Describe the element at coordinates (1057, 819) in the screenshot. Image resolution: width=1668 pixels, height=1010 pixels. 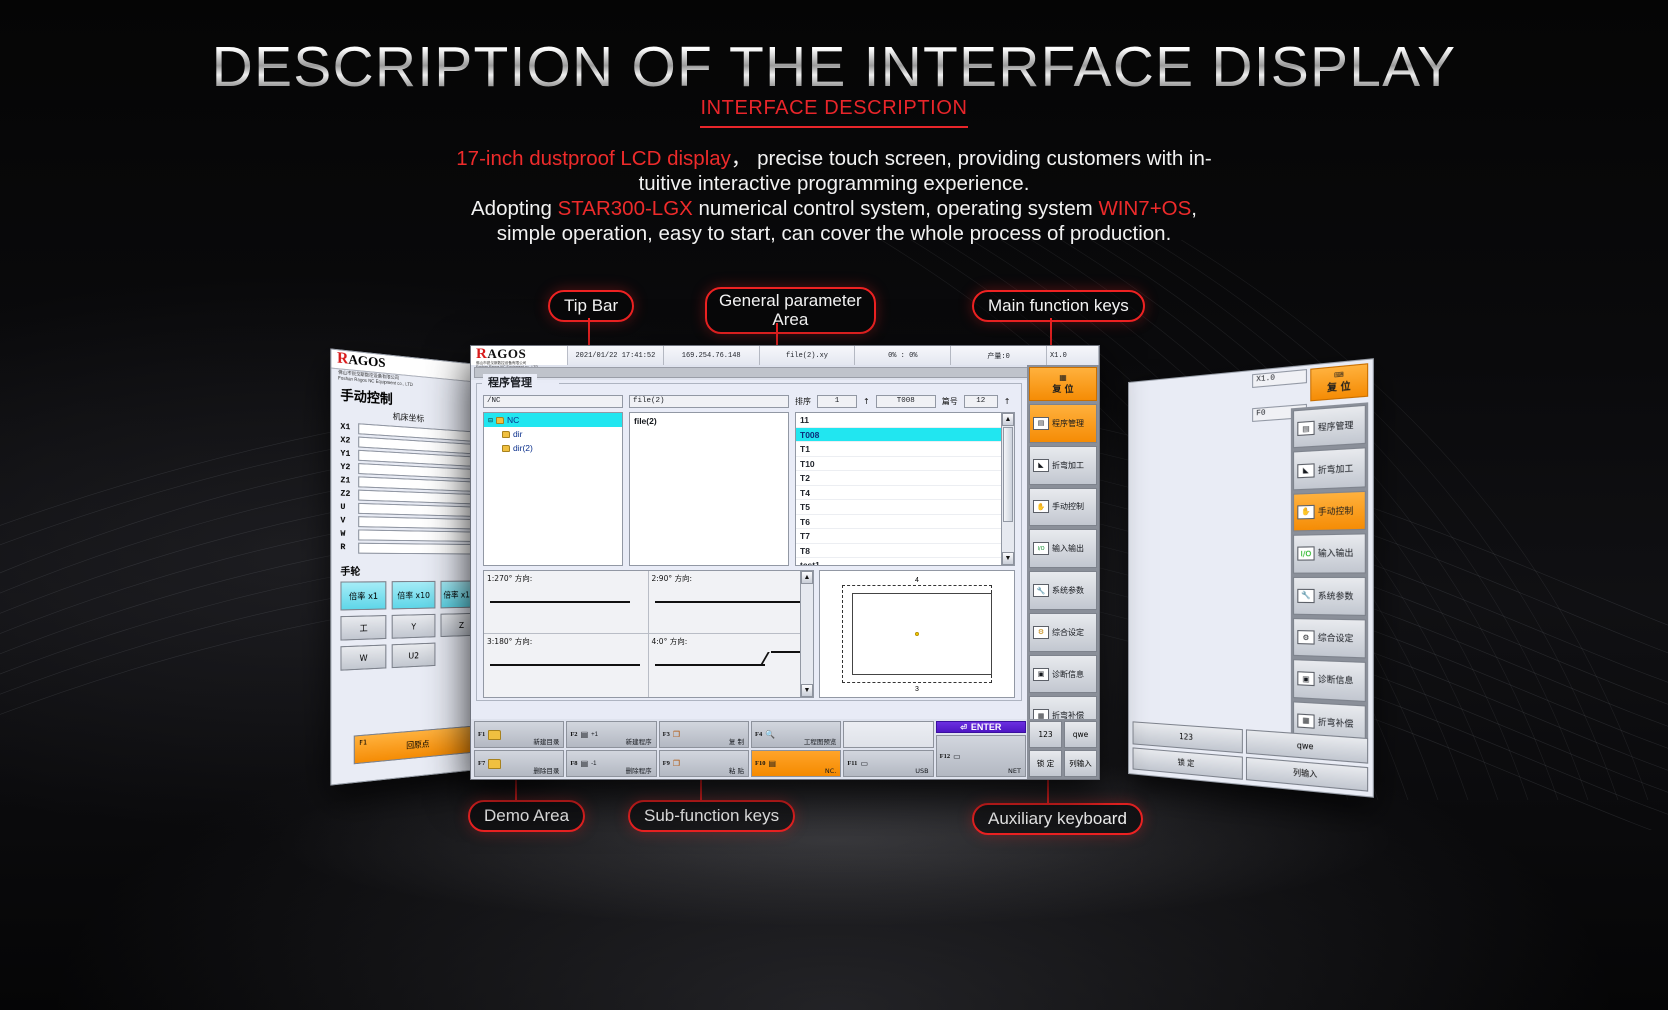
I see `callout-auxiliary-keyboard: Auxiliary keyboard` at that location.